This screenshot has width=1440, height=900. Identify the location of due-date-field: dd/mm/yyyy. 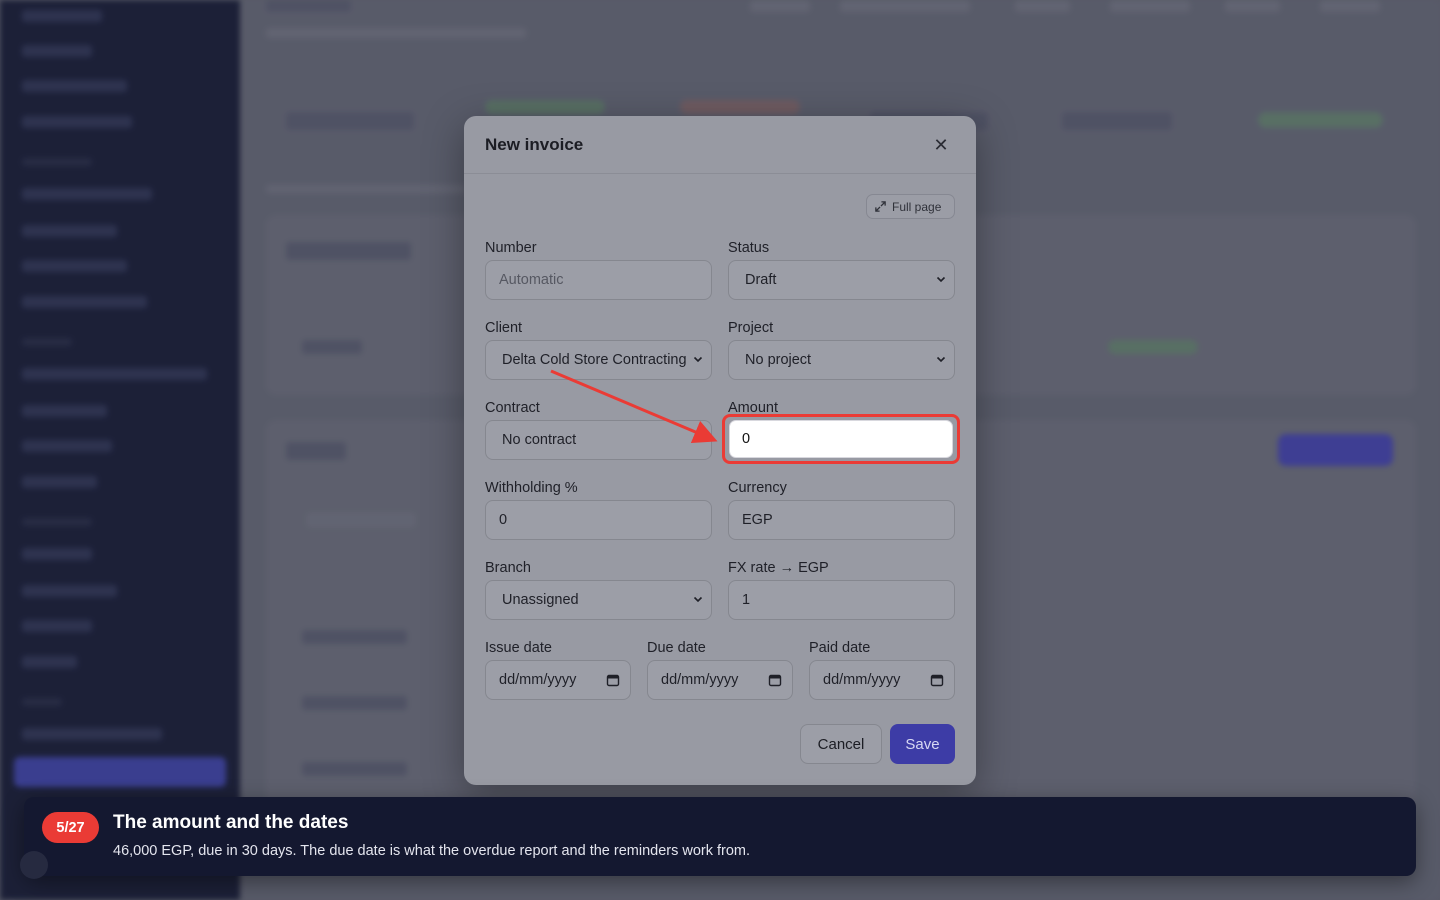
(720, 680).